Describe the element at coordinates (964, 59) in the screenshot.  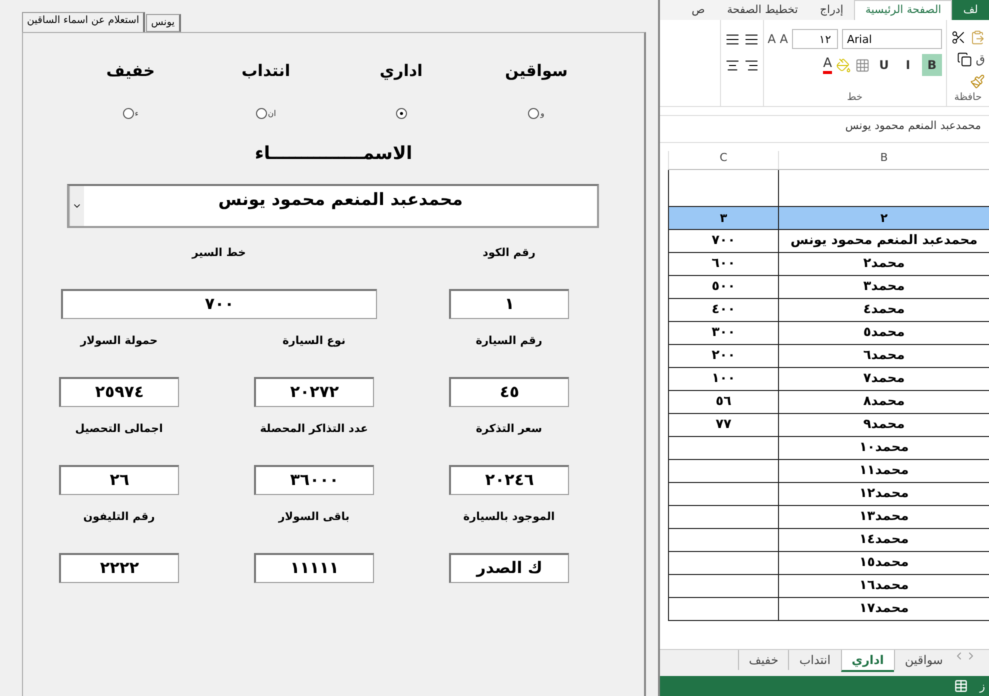
I see `copy-icon` at that location.